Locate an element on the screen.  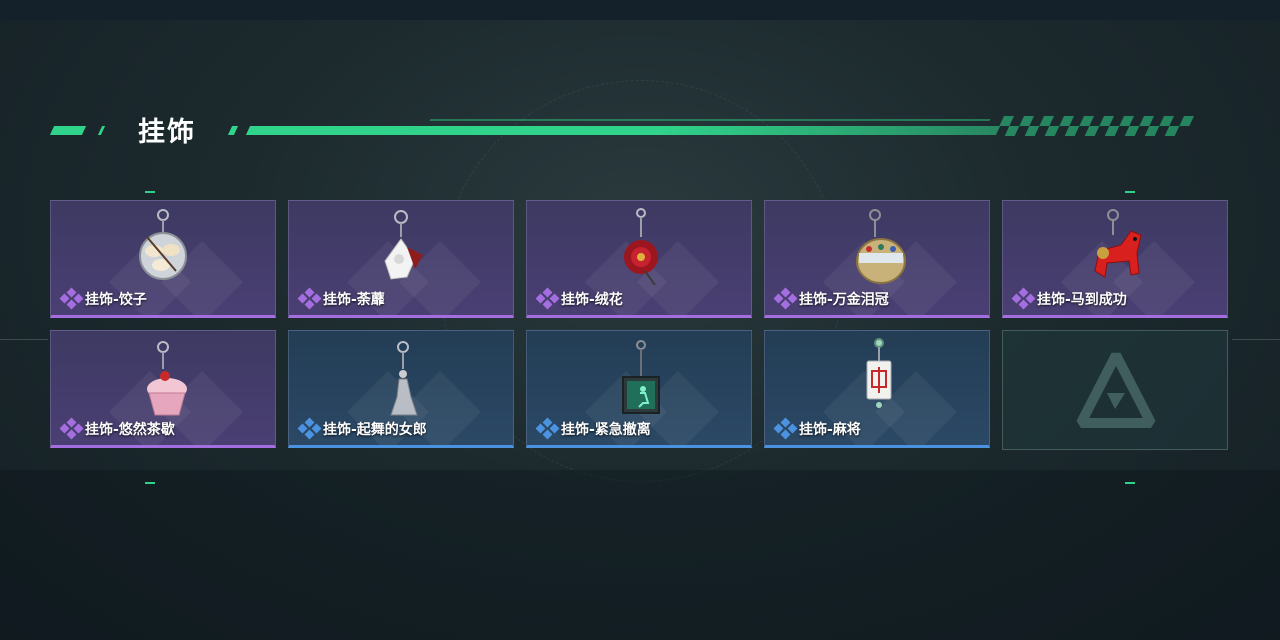
item-label: 挂饰-万金泪冠 is located at coordinates (831, 298).